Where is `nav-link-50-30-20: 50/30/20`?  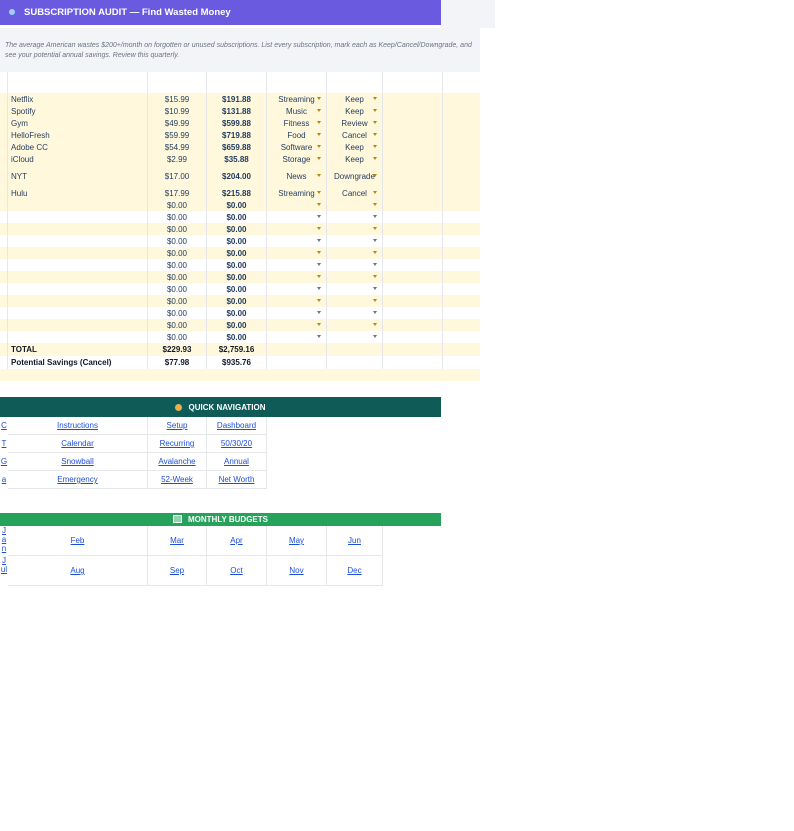
nav-link-50-30-20: 50/30/20 is located at coordinates (236, 443).